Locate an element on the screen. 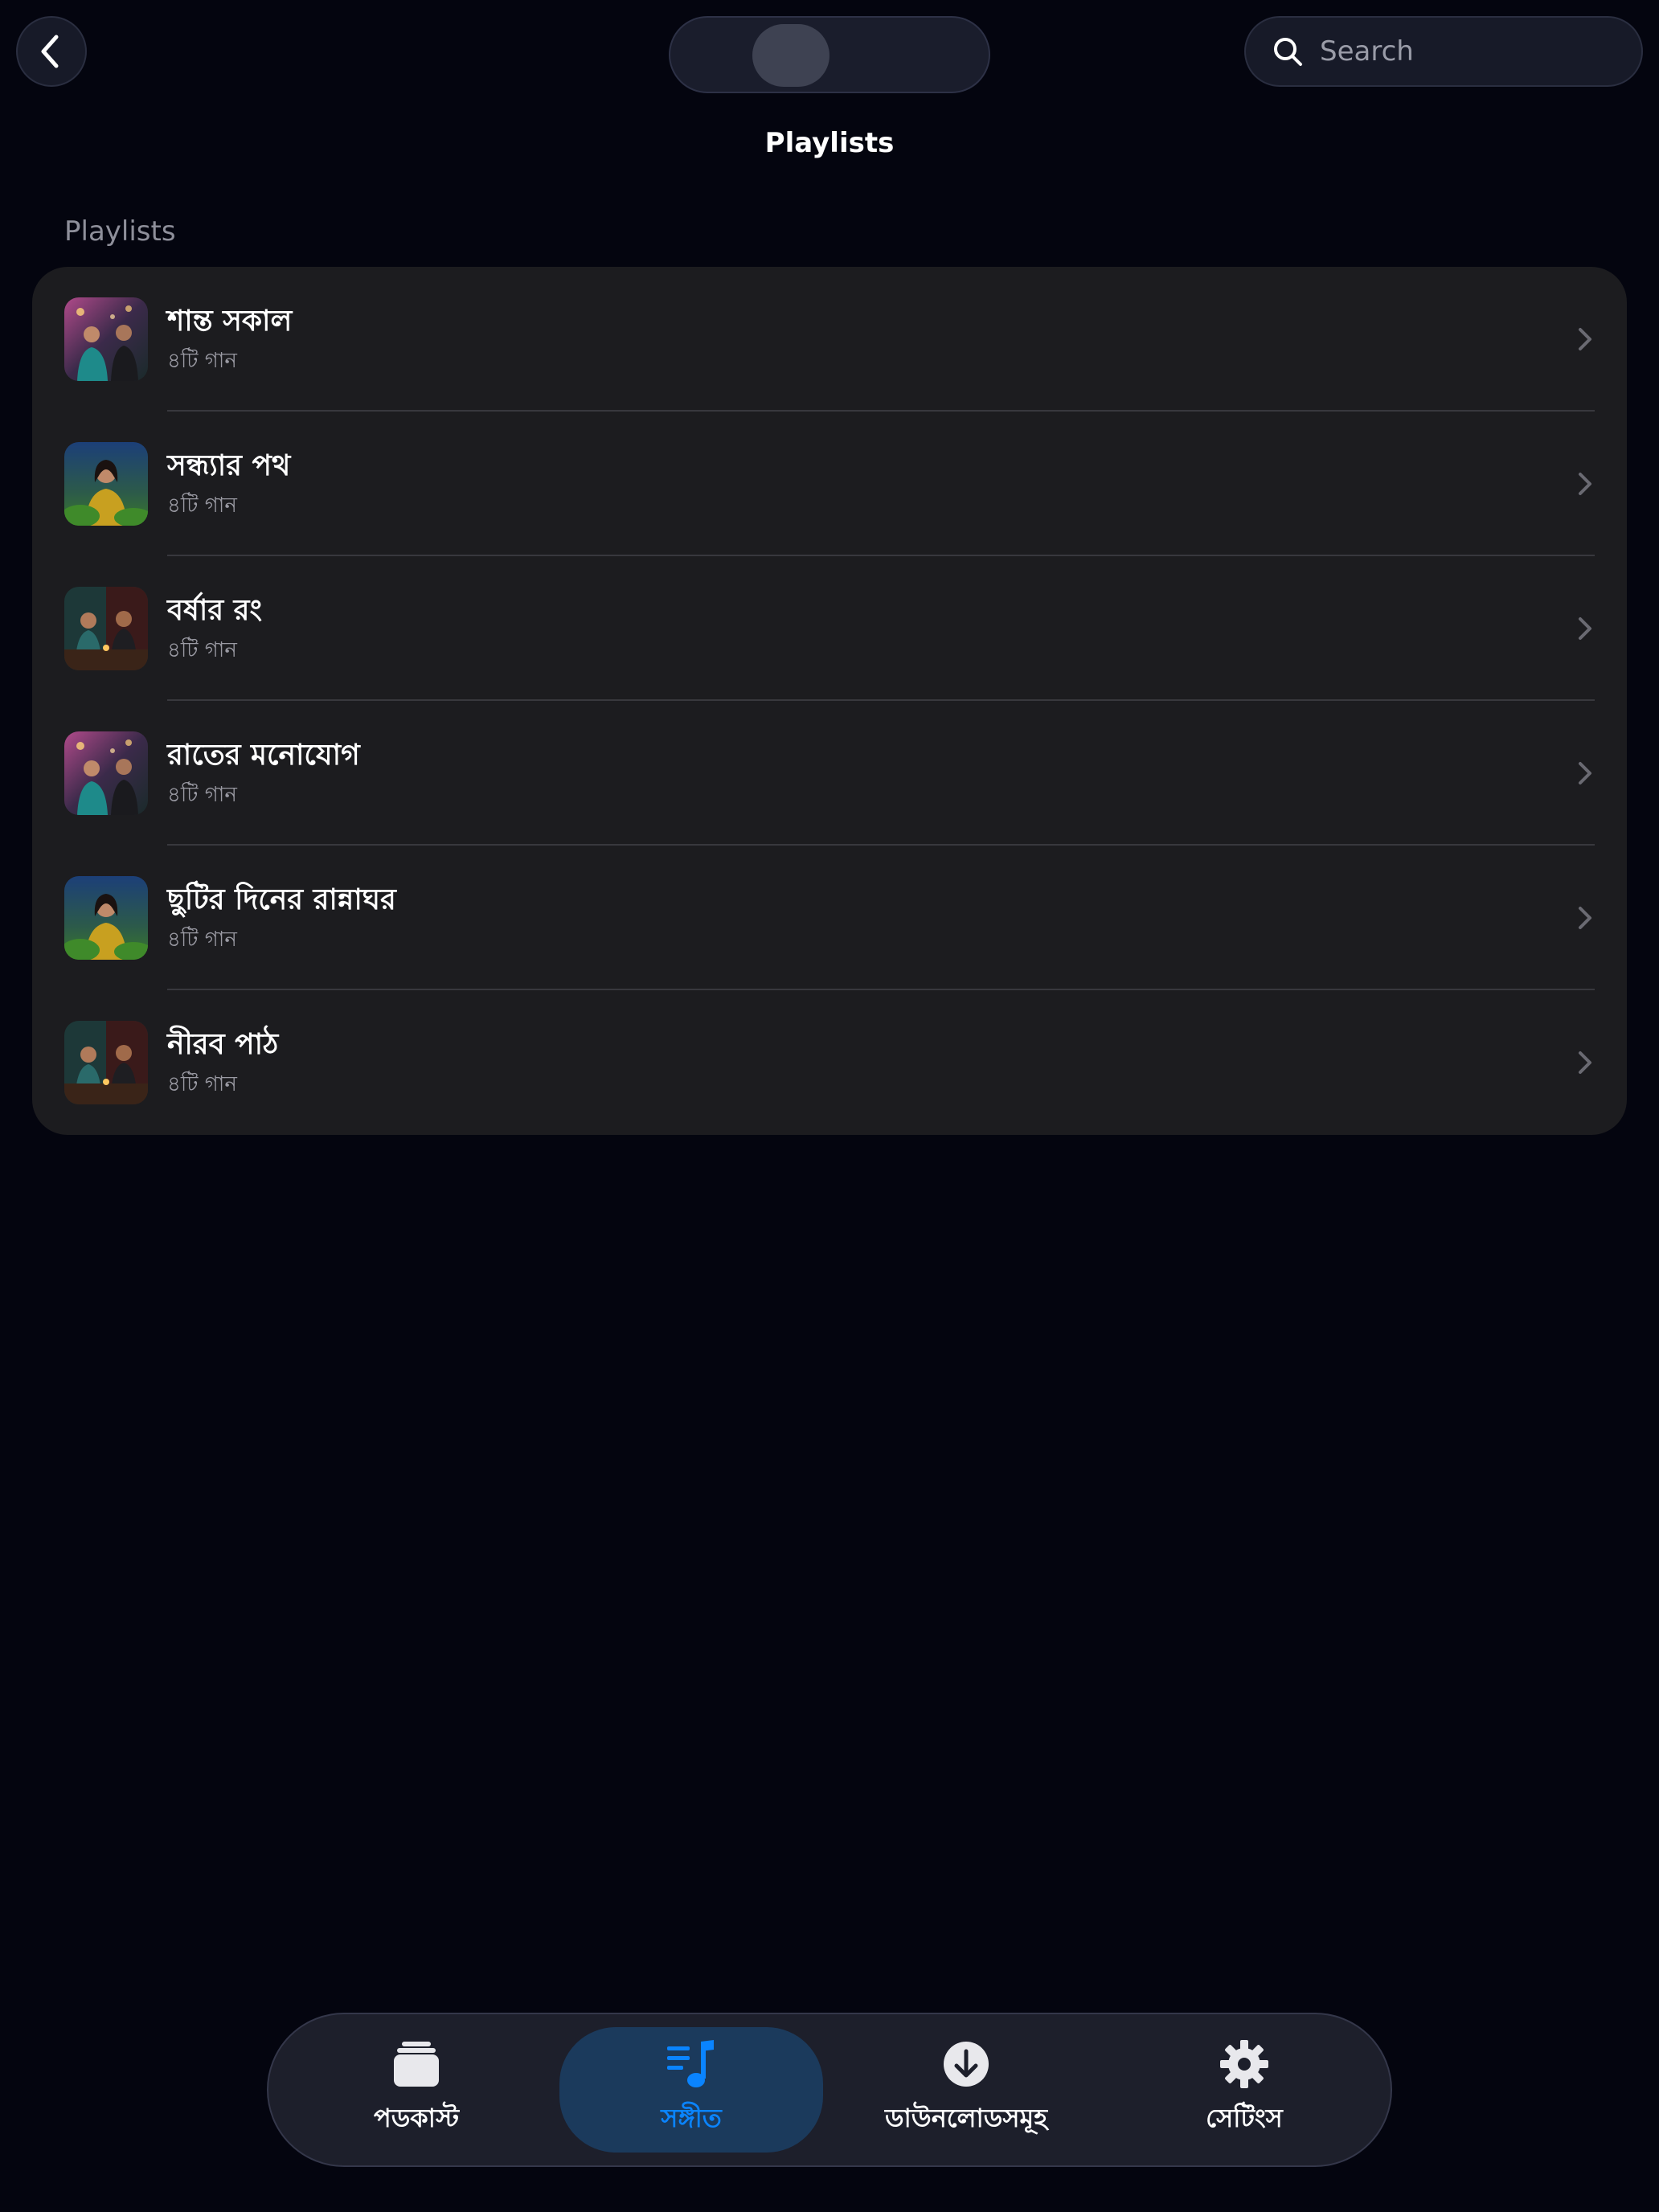 This screenshot has width=1659, height=2212. playlist-title: রাতের মনোযোগ is located at coordinates (263, 755).